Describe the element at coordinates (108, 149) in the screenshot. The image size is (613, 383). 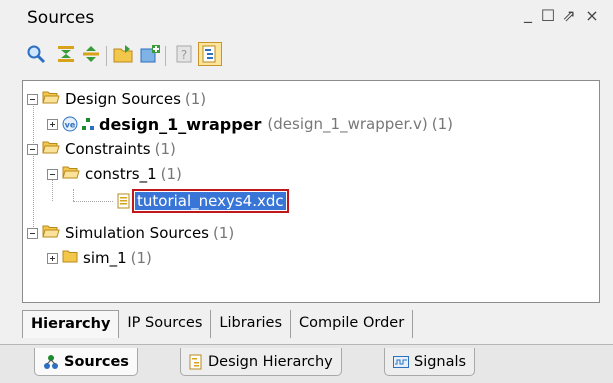
I see `tree-item-label: Constraints` at that location.